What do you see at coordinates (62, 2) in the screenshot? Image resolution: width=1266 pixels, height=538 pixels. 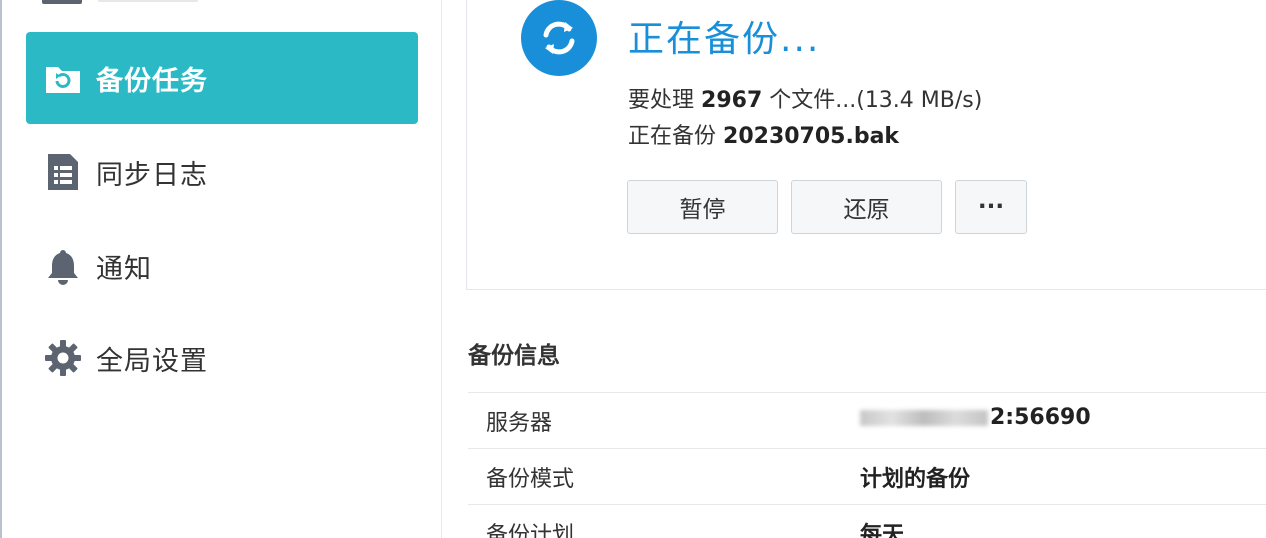 I see `sidebar-item-icon-partial` at bounding box center [62, 2].